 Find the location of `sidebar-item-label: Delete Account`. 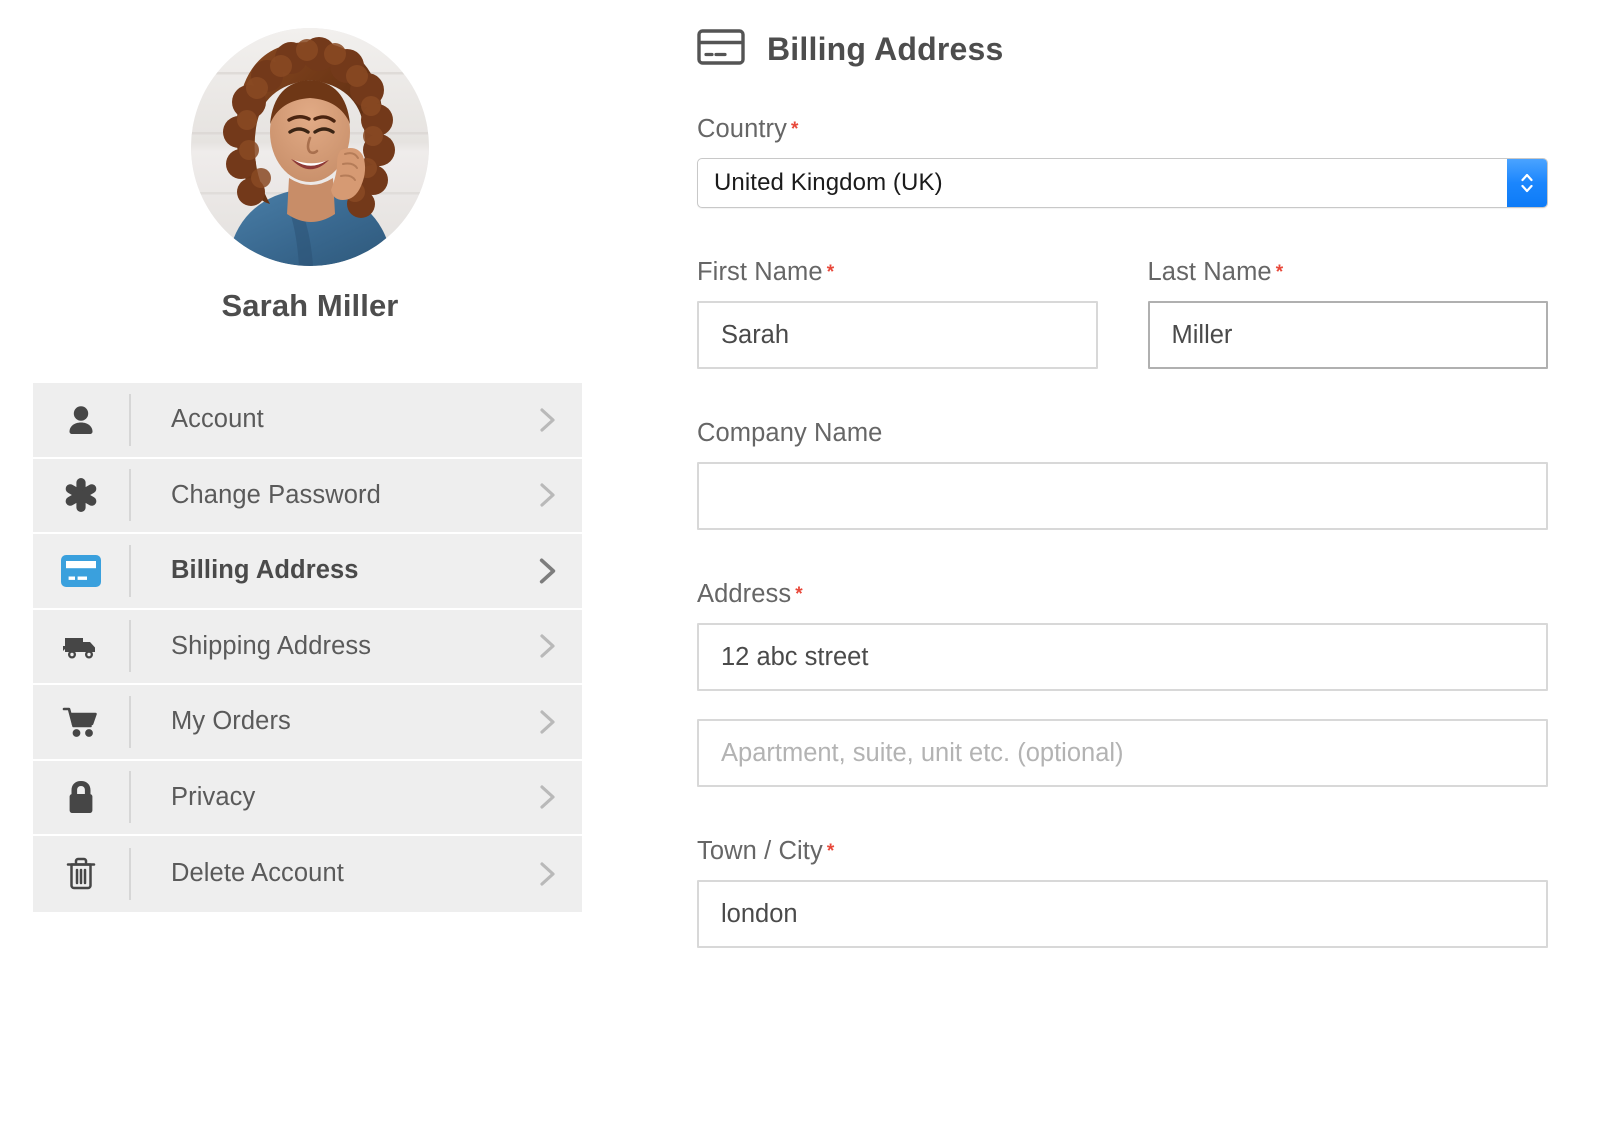

sidebar-item-label: Delete Account is located at coordinates (257, 873).